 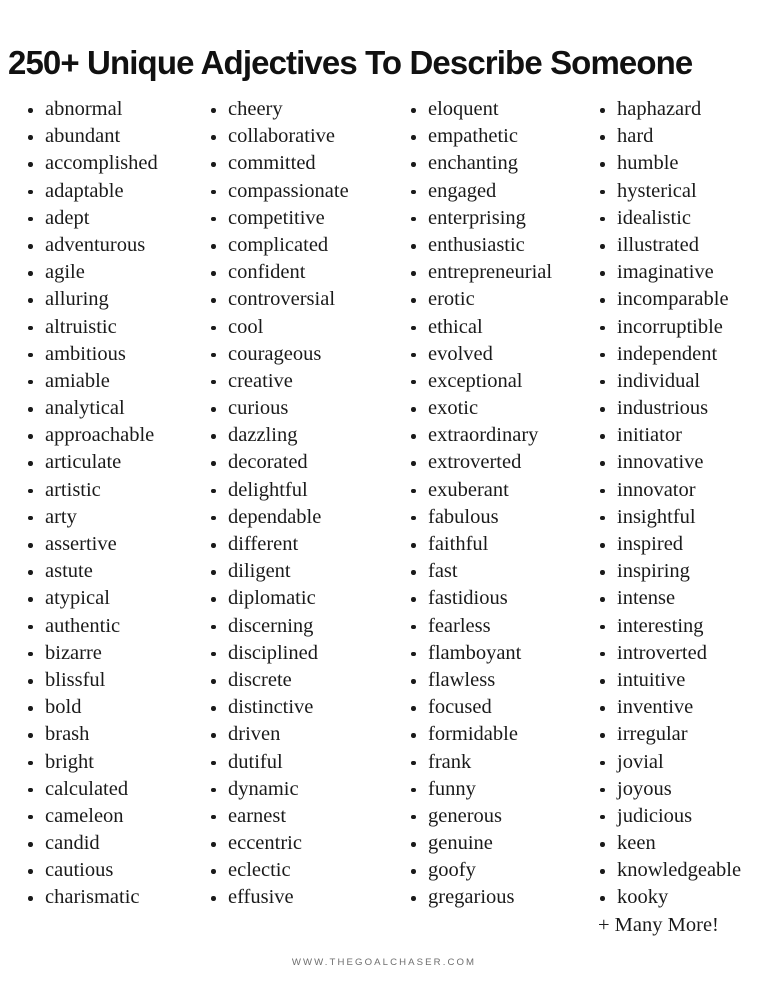 I want to click on list-item: innovator, so click(x=681, y=490).